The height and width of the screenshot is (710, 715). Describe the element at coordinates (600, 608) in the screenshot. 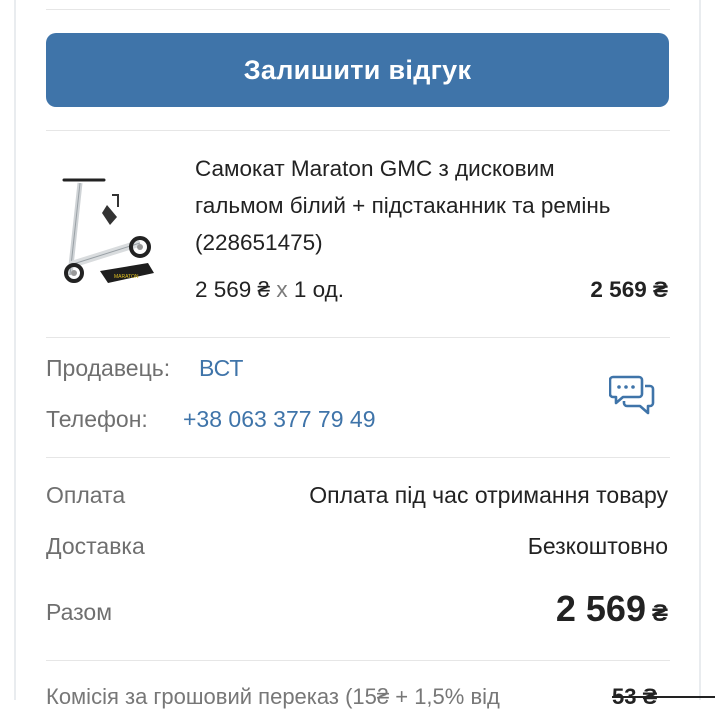

I see `order-total-value: 2 569` at that location.